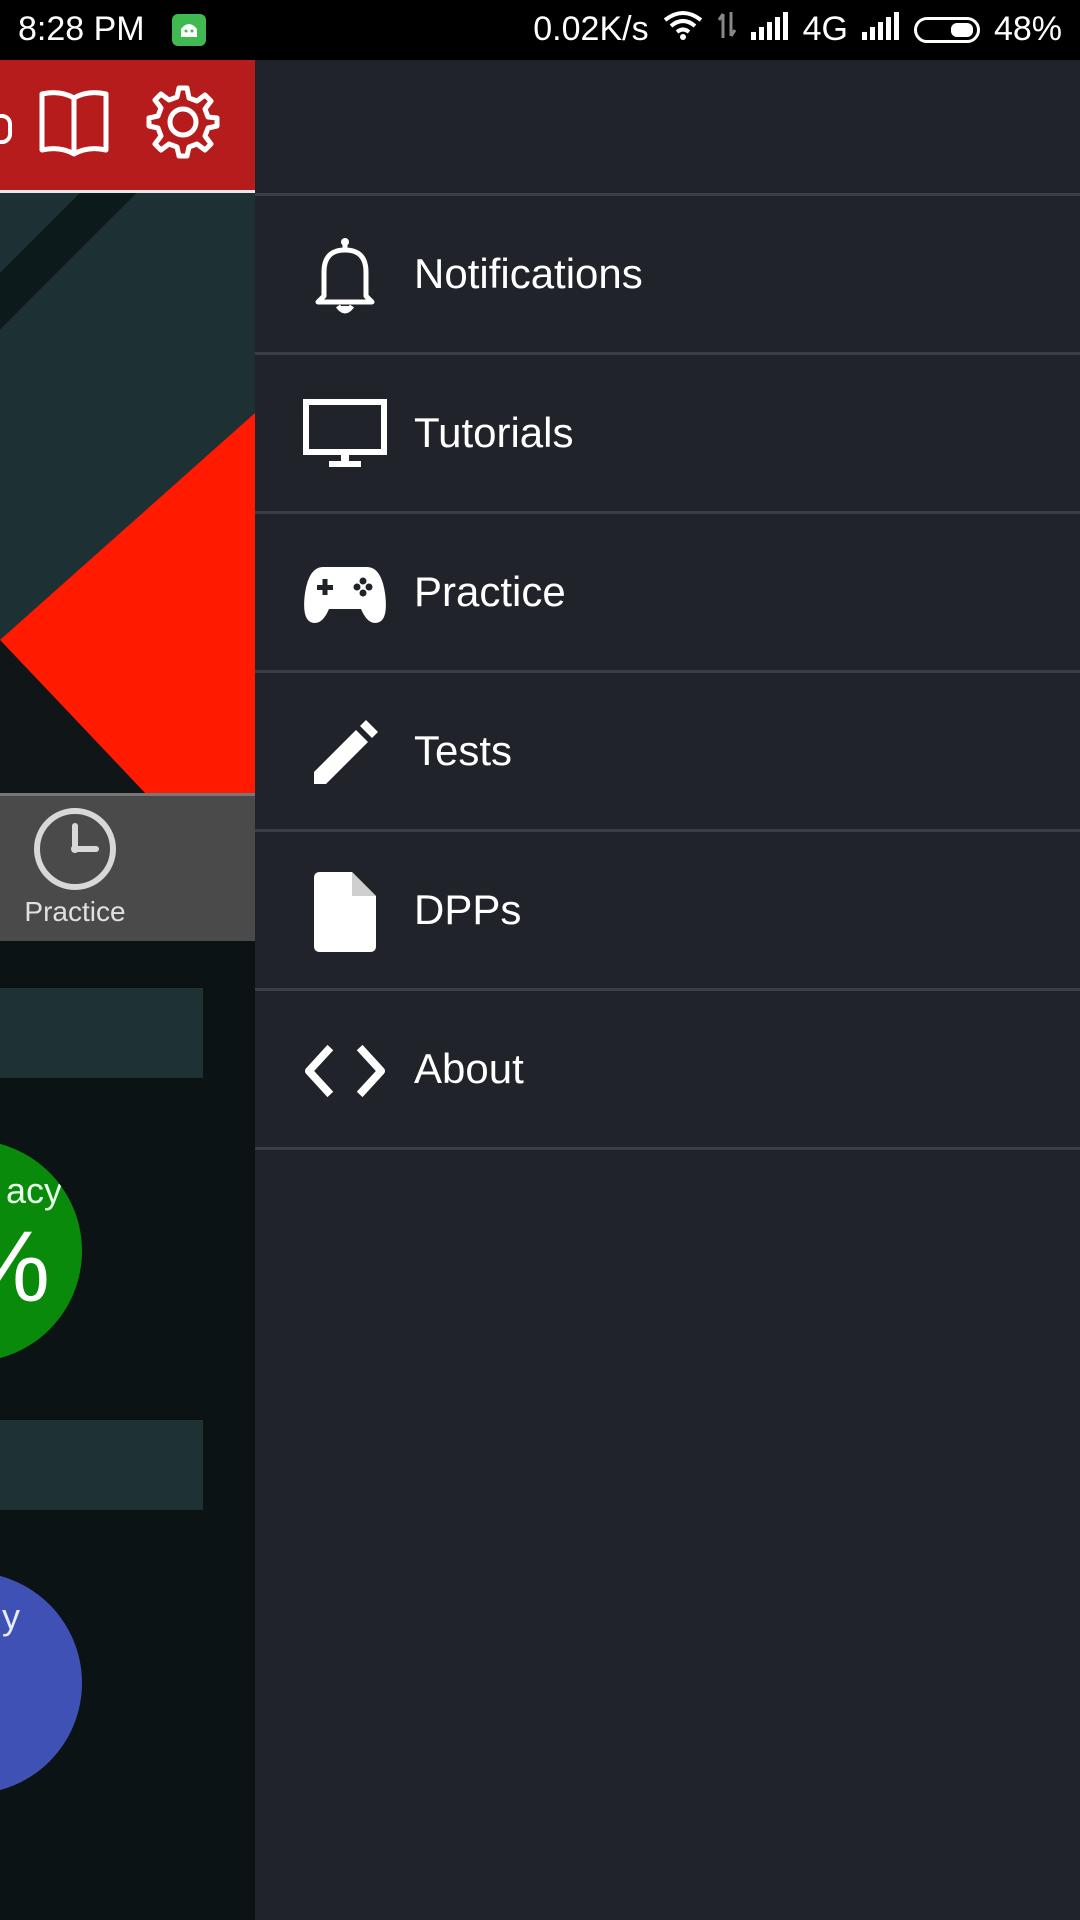  Describe the element at coordinates (345, 912) in the screenshot. I see `document-icon` at that location.